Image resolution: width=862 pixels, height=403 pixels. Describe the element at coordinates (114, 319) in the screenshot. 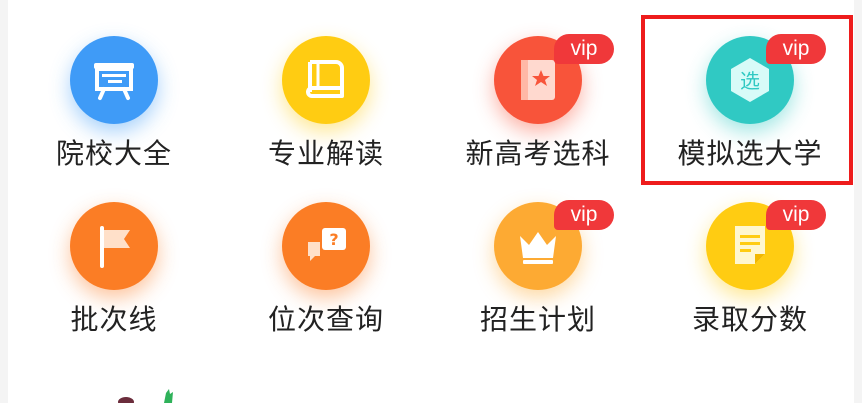

I see `grid-item-label: 批次线` at that location.